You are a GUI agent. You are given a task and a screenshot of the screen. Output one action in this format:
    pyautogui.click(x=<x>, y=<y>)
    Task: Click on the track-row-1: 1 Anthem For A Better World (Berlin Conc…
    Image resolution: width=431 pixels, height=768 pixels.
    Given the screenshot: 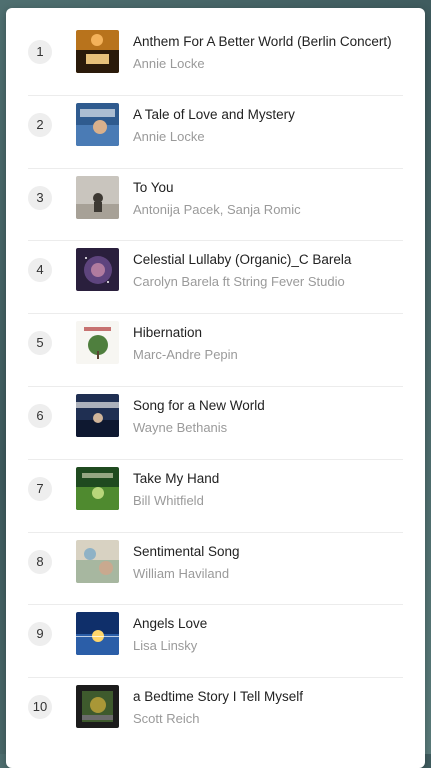 What is the action you would take?
    pyautogui.click(x=215, y=59)
    